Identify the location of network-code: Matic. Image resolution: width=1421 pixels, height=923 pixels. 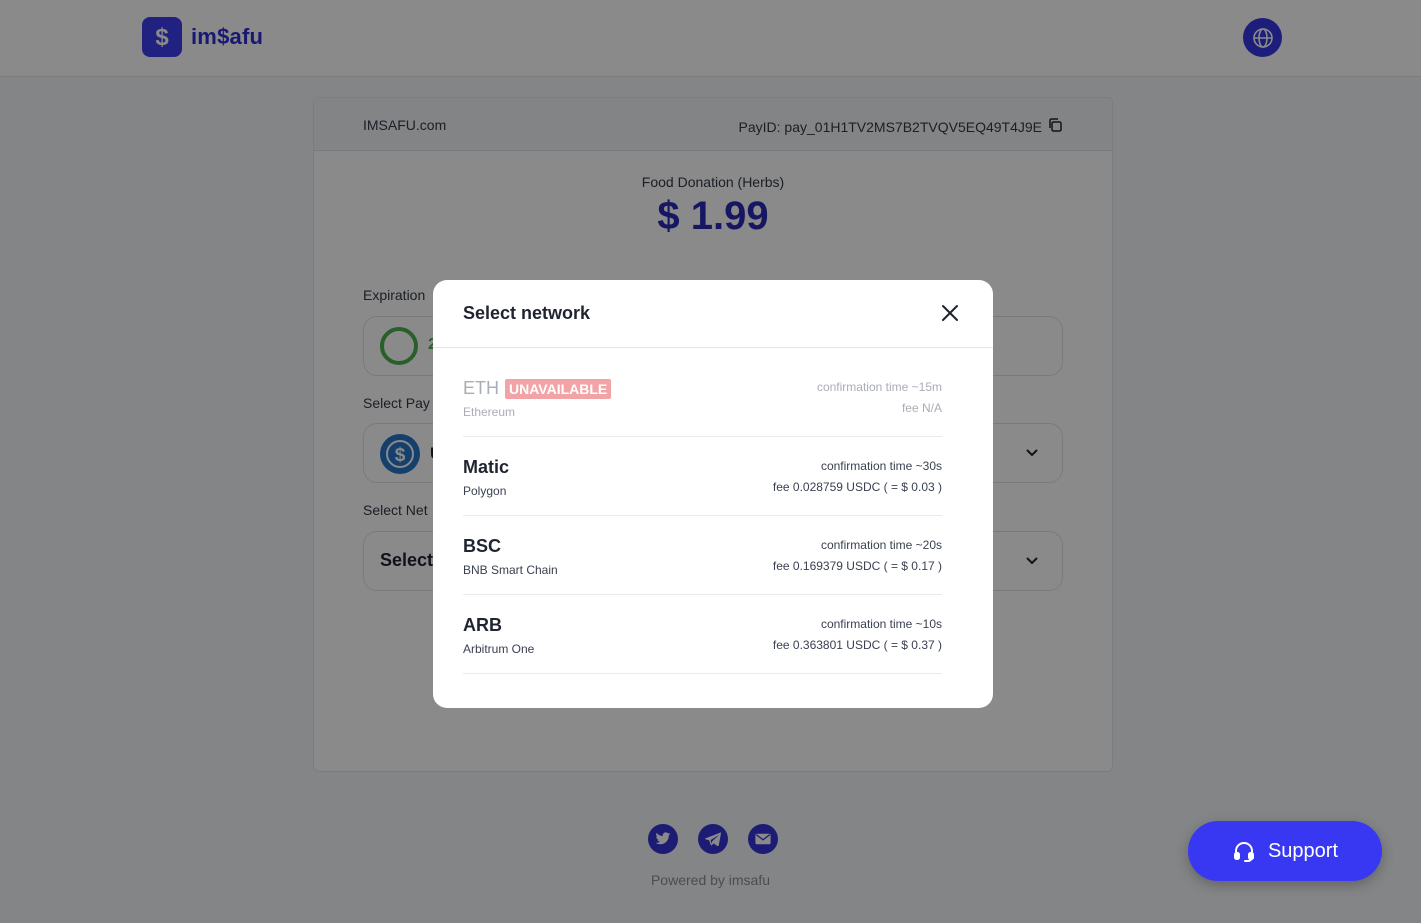
(486, 467).